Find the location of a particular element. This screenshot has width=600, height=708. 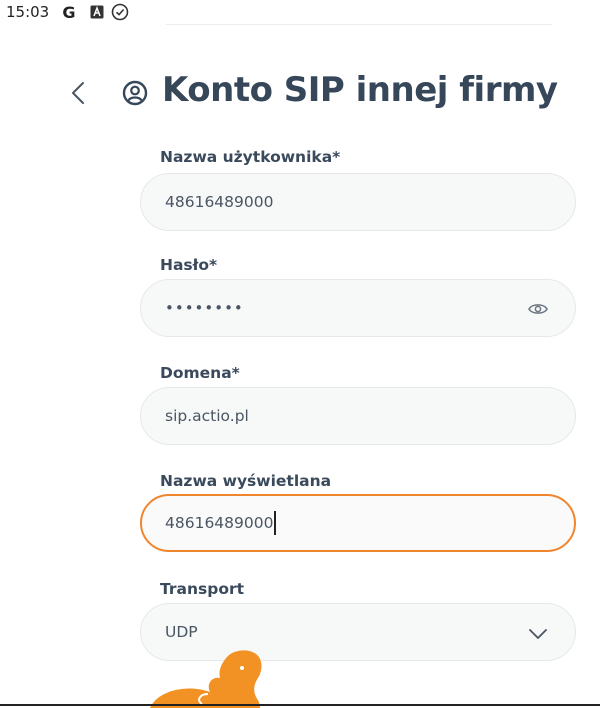

top-divider is located at coordinates (359, 24).